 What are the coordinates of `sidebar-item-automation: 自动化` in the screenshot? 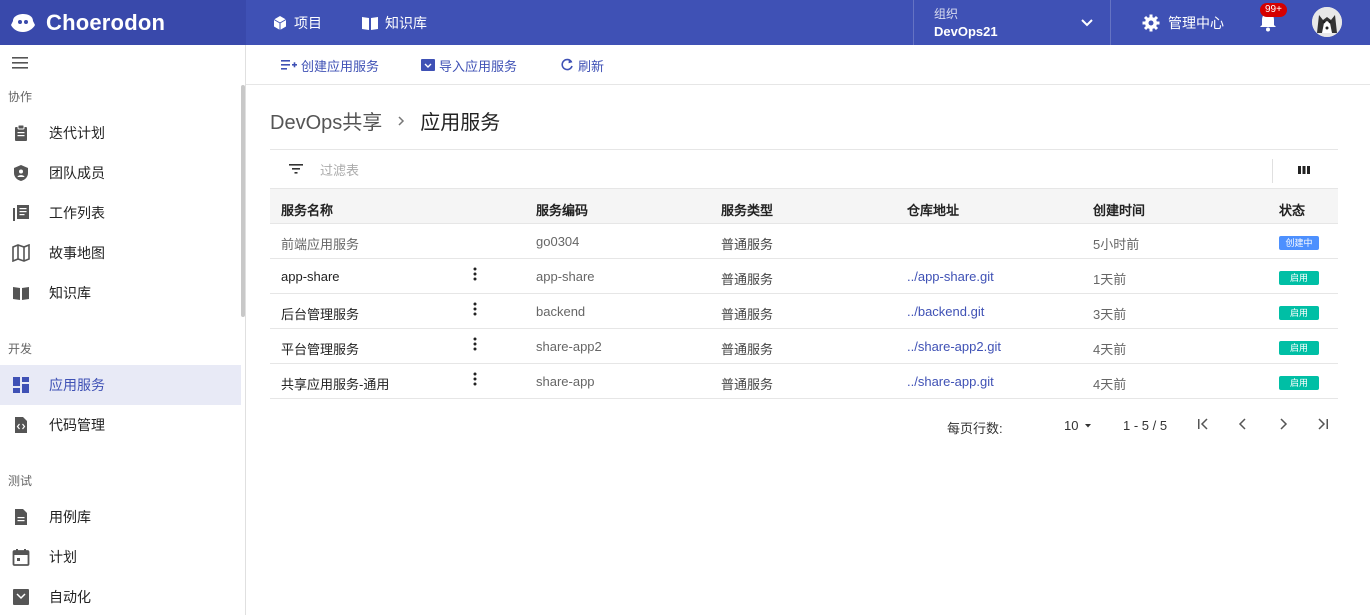 It's located at (120, 596).